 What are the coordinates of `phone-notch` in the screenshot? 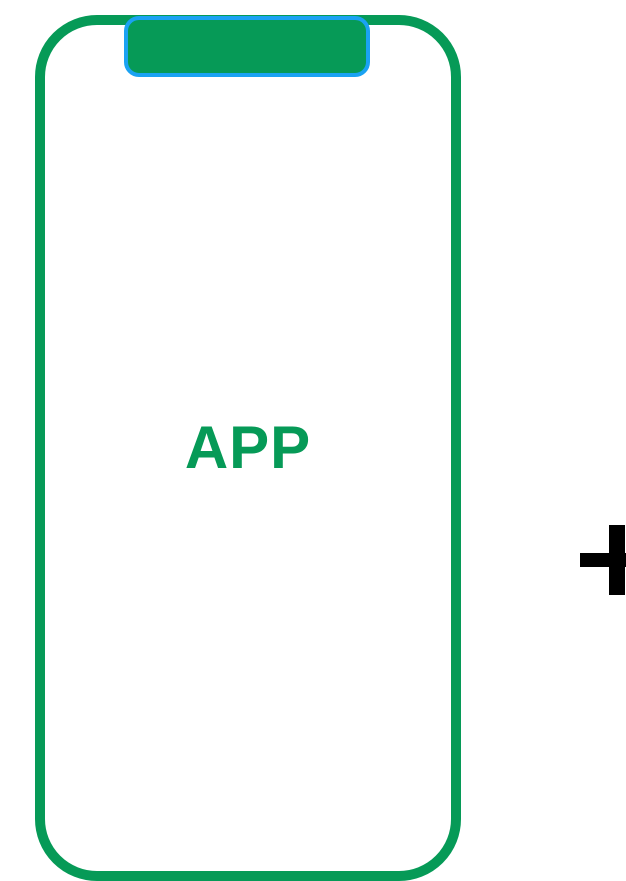 It's located at (247, 46).